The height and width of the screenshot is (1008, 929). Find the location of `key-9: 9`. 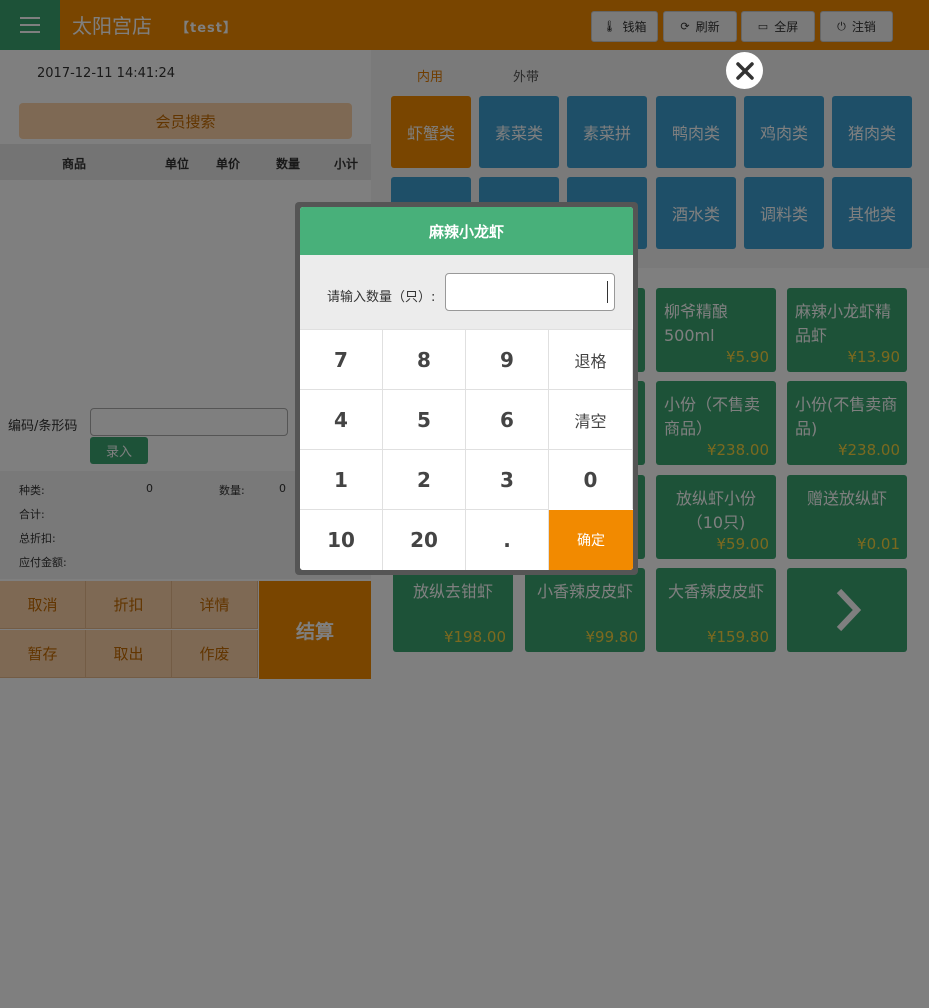

key-9: 9 is located at coordinates (507, 359).